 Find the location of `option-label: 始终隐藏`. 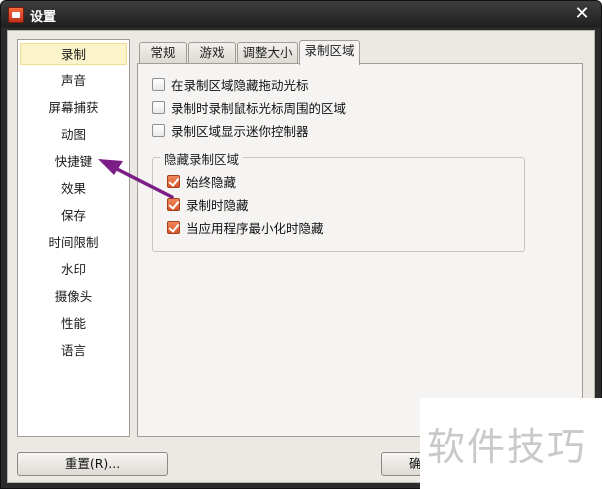

option-label: 始终隐藏 is located at coordinates (211, 182).